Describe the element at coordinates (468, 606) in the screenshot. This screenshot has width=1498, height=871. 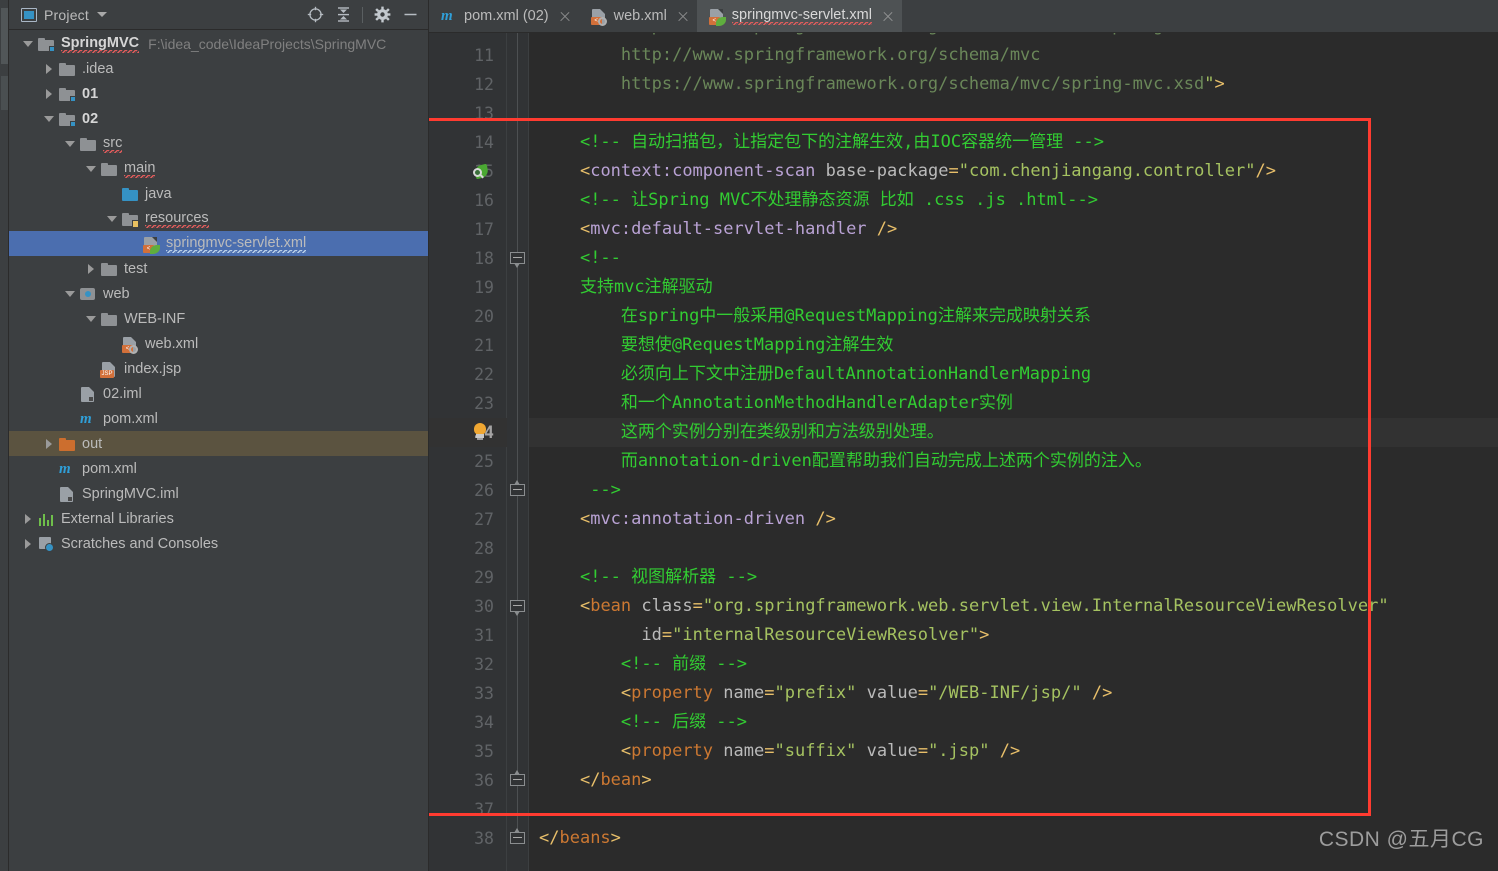
I see `gutter-row-30: 30` at that location.